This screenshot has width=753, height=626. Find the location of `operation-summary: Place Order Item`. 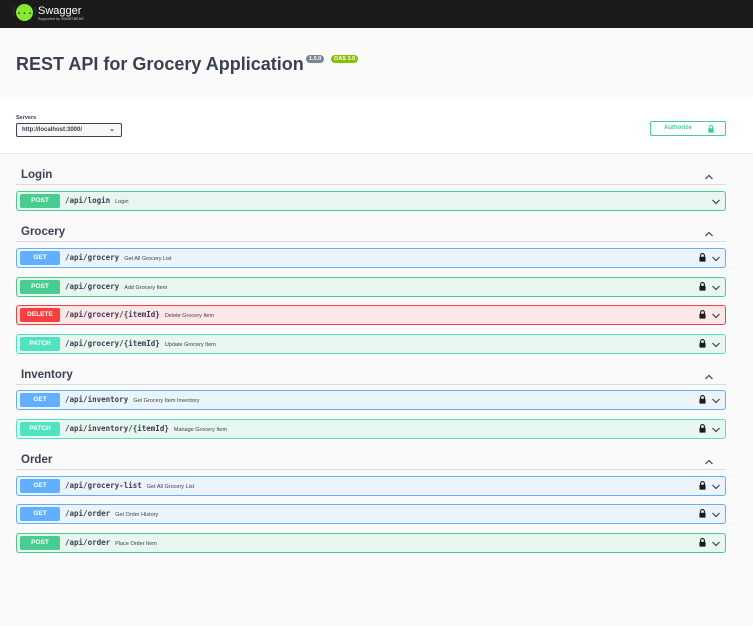

operation-summary: Place Order Item is located at coordinates (136, 544).